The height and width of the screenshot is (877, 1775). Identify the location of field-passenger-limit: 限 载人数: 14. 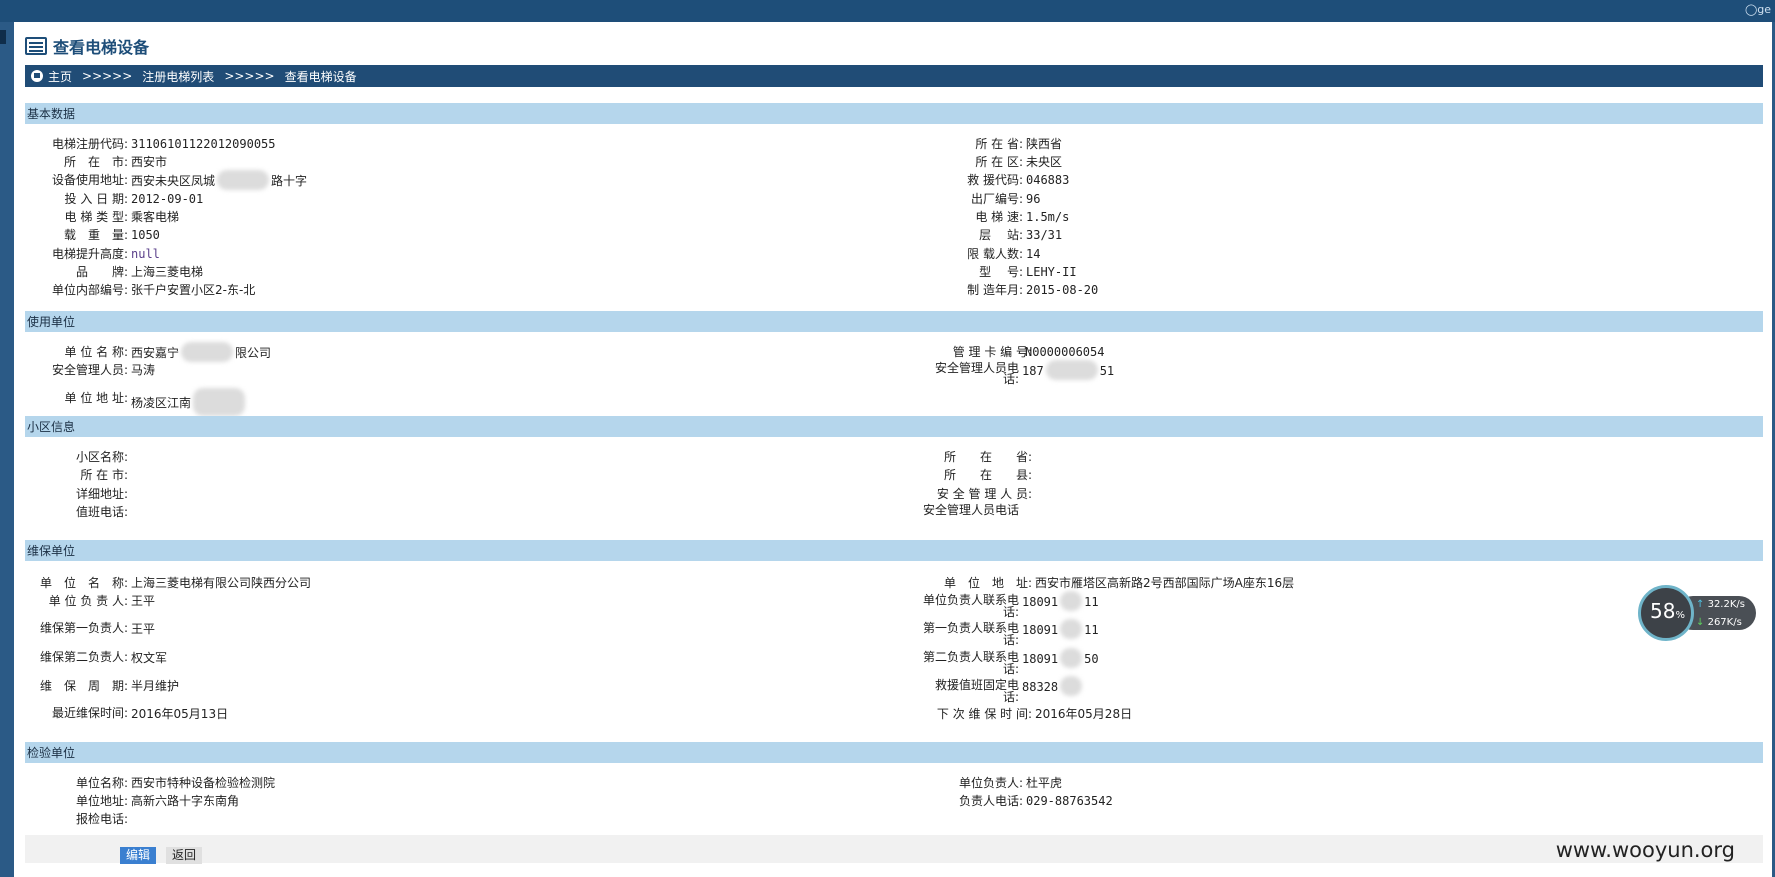
(1004, 254).